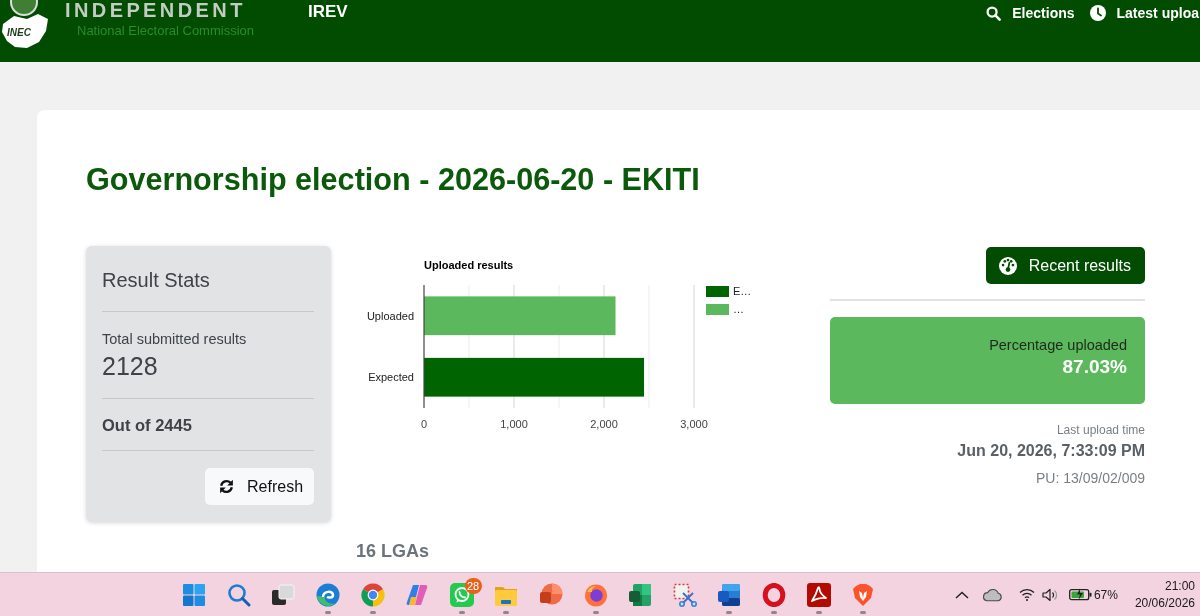 This screenshot has height=616, width=1200. I want to click on category-label: Expected, so click(391, 377).